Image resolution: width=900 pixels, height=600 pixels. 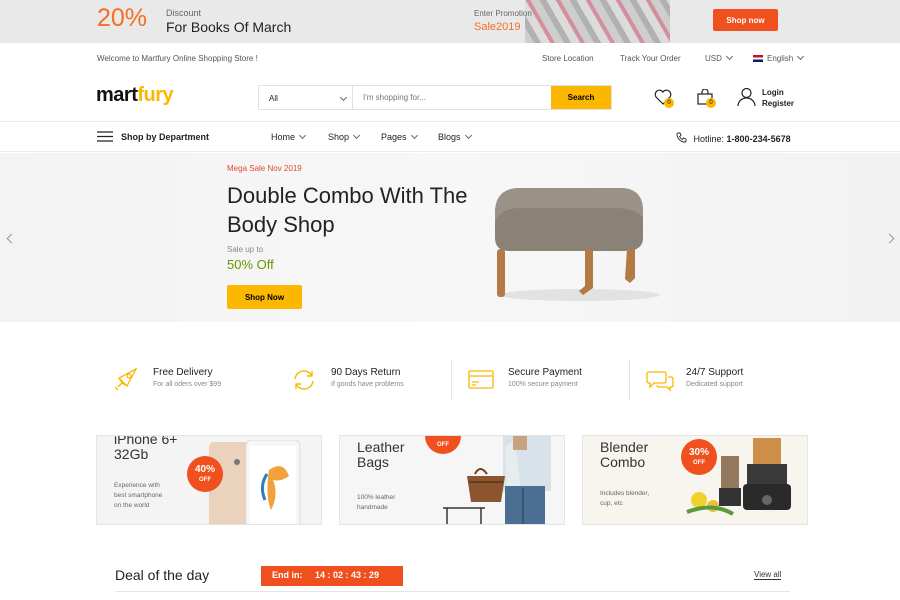 I want to click on hotline-label: Hotline:, so click(x=709, y=139).